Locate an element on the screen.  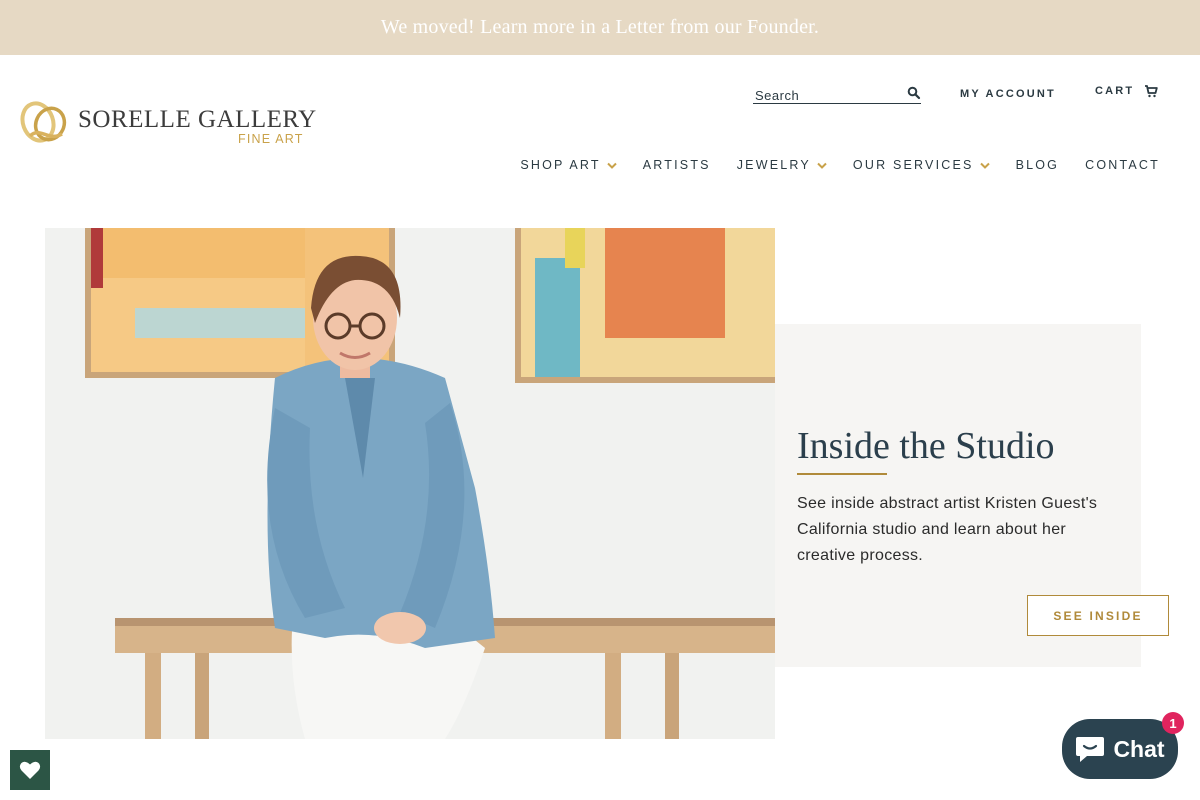
nav-label: CONTACT is located at coordinates (1122, 165).